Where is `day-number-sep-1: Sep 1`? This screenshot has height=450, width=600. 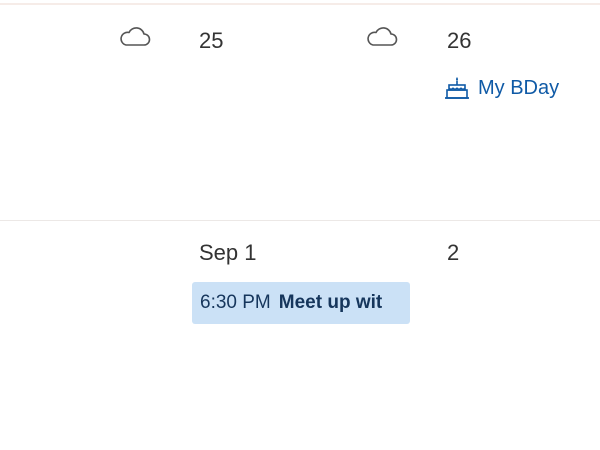 day-number-sep-1: Sep 1 is located at coordinates (228, 253).